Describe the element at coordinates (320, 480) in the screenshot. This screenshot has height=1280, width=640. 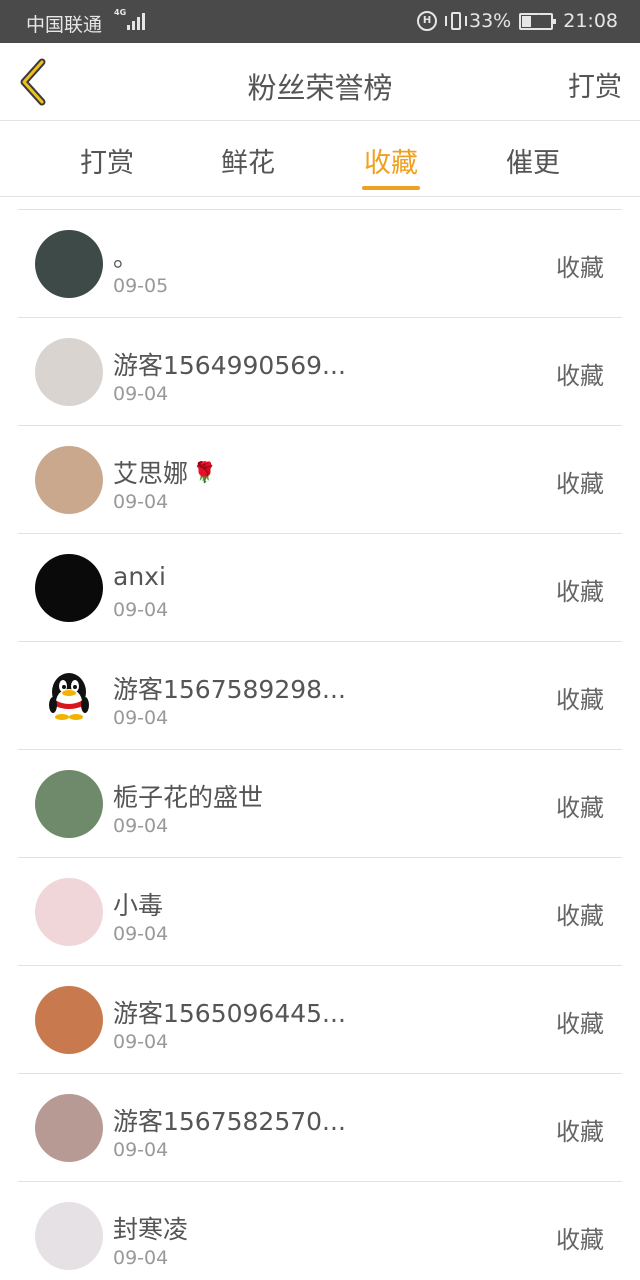
I see `list-item: 艾思娜 🌹 09-04 收藏` at that location.